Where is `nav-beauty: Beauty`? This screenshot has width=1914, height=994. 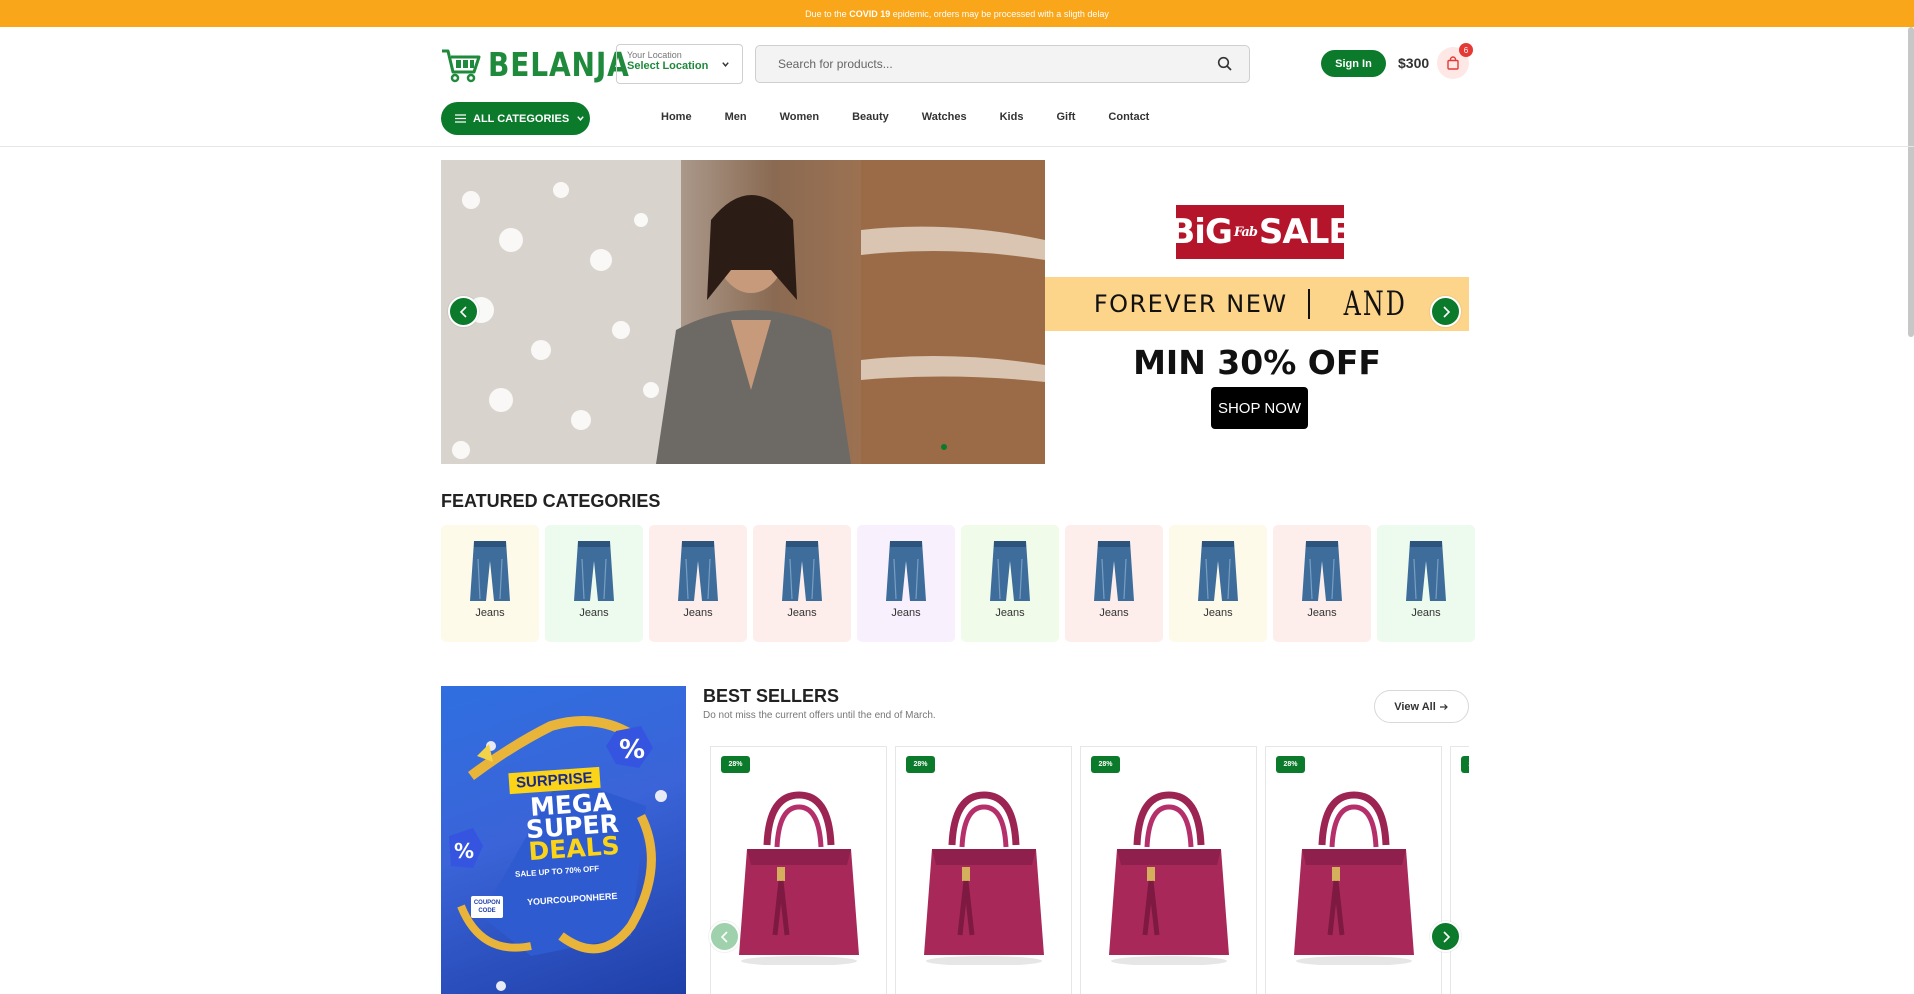 nav-beauty: Beauty is located at coordinates (870, 117).